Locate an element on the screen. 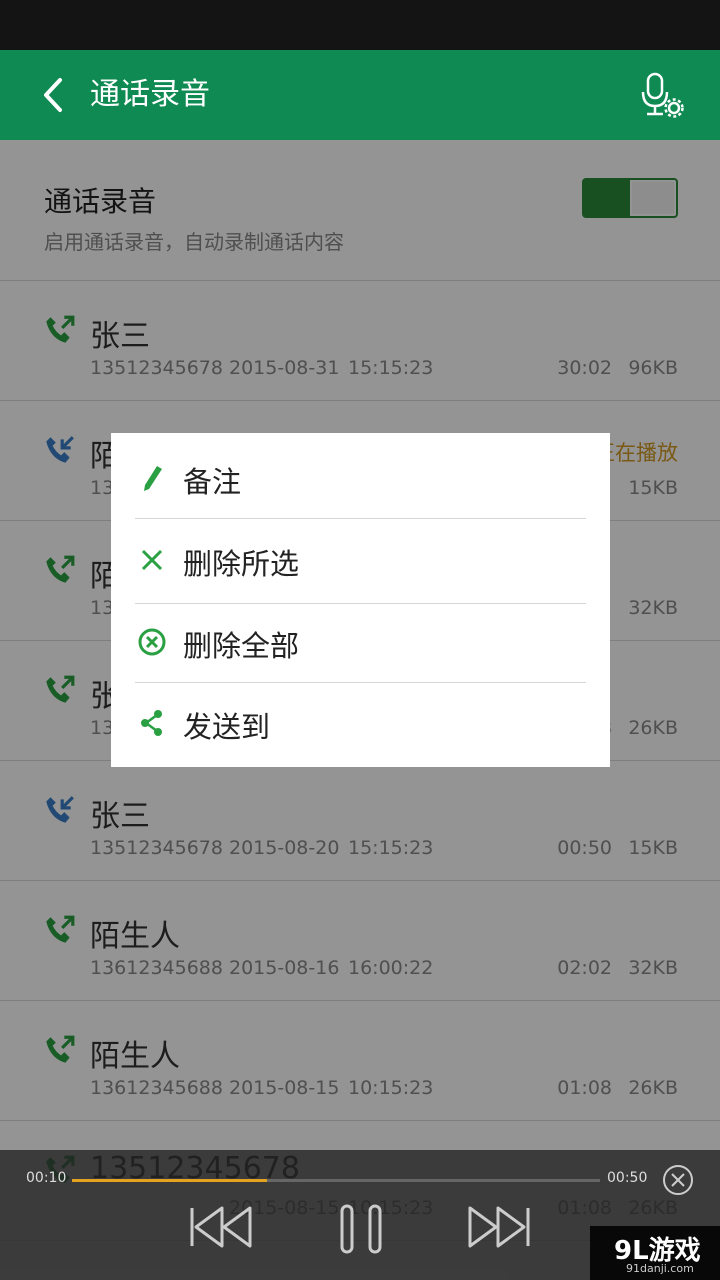 The width and height of the screenshot is (720, 1280). microphone-settings-icon is located at coordinates (661, 96).